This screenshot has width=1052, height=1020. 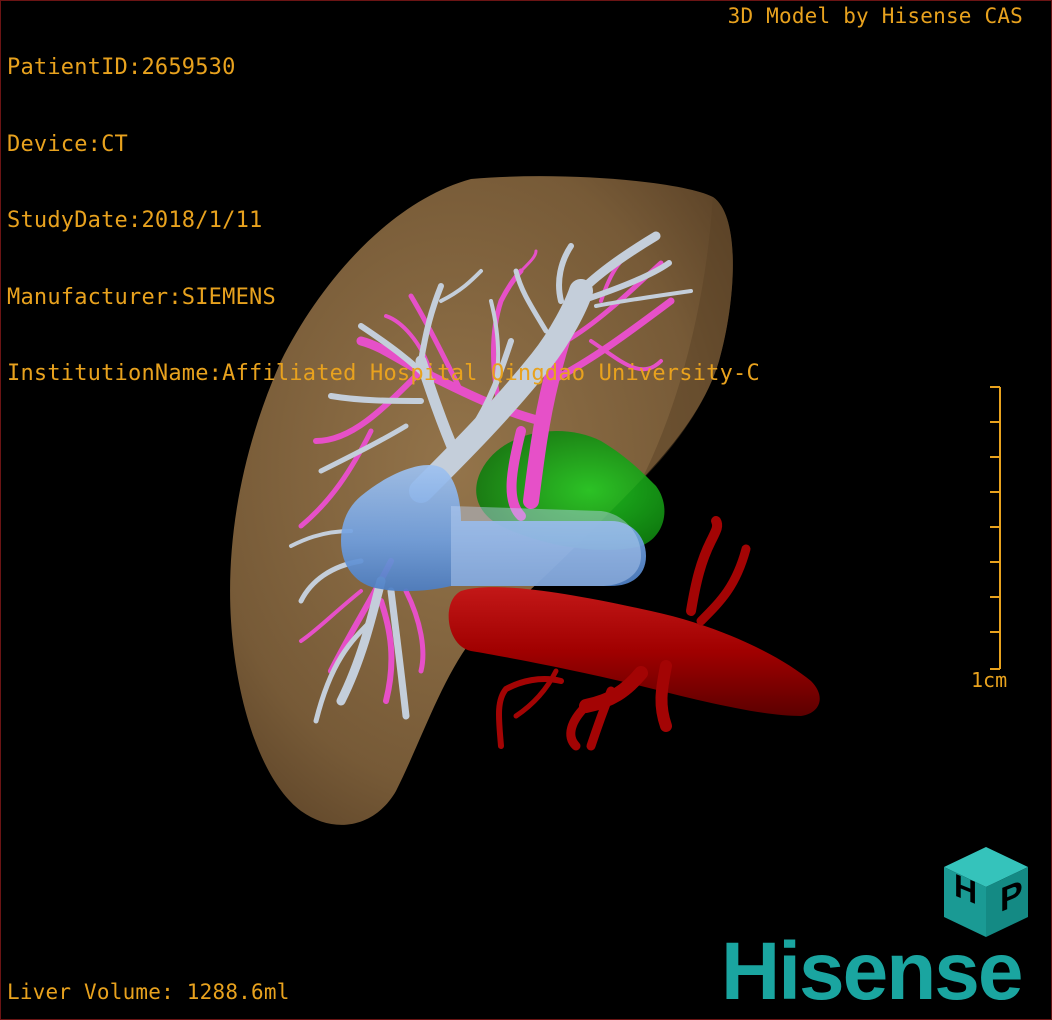 What do you see at coordinates (141, 297) in the screenshot?
I see `manufacturer-text: Manufacturer:SIEMENS` at bounding box center [141, 297].